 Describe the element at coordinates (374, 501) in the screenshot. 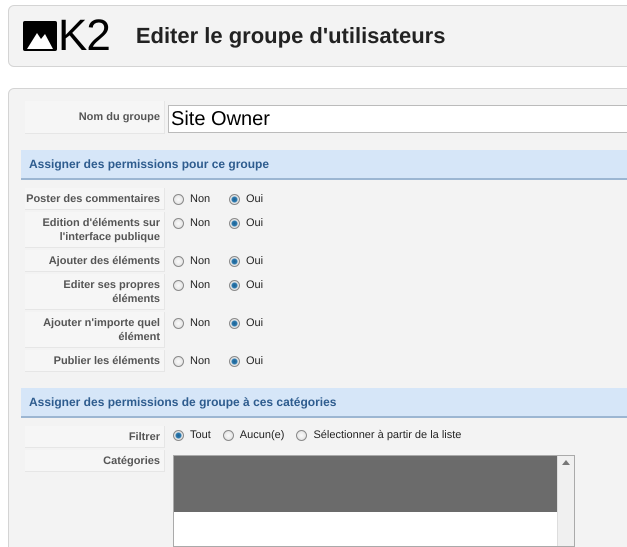

I see `category-list` at that location.